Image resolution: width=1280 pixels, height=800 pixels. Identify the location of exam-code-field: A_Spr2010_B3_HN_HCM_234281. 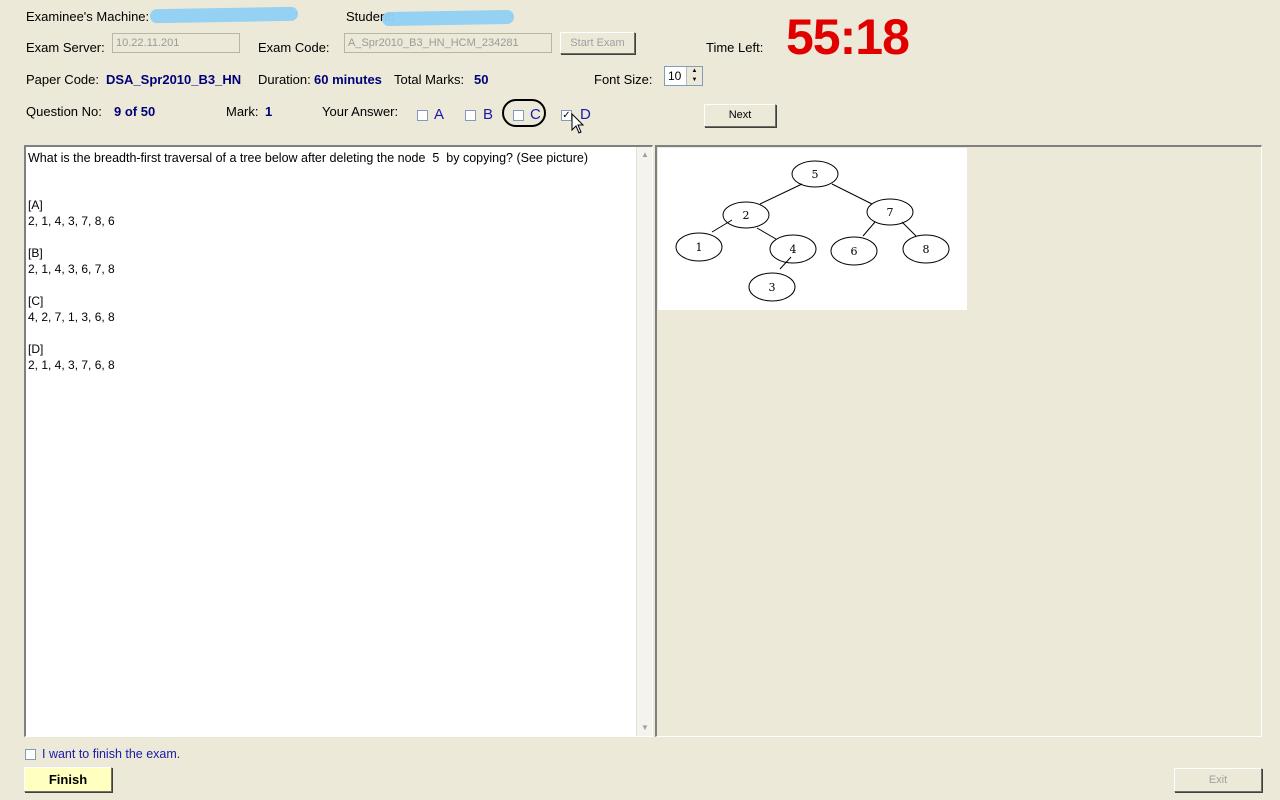
(448, 43).